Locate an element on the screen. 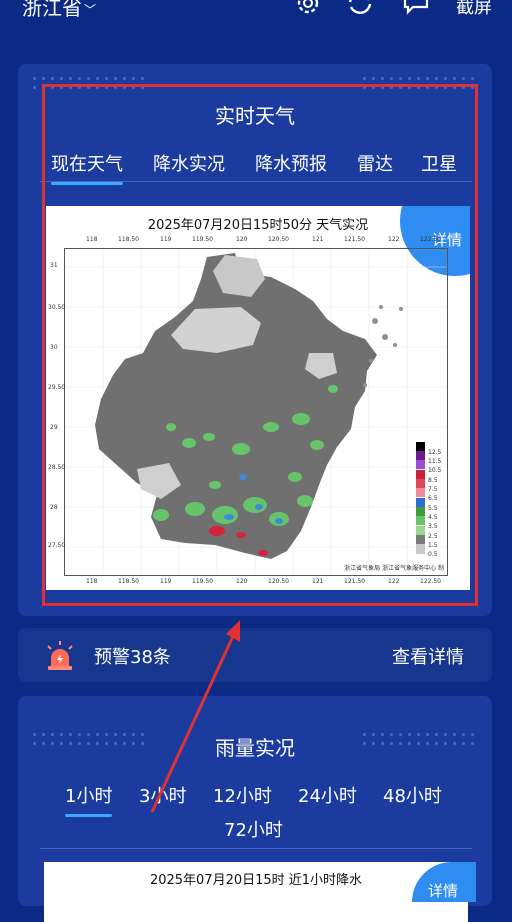 The height and width of the screenshot is (922, 512). province-selector: 浙江省 ﹀ is located at coordinates (59, 10).